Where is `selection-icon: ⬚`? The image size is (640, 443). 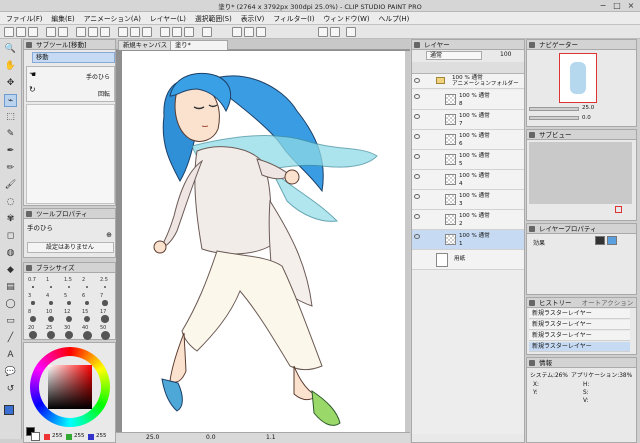 selection-icon: ⬚ is located at coordinates (10, 117).